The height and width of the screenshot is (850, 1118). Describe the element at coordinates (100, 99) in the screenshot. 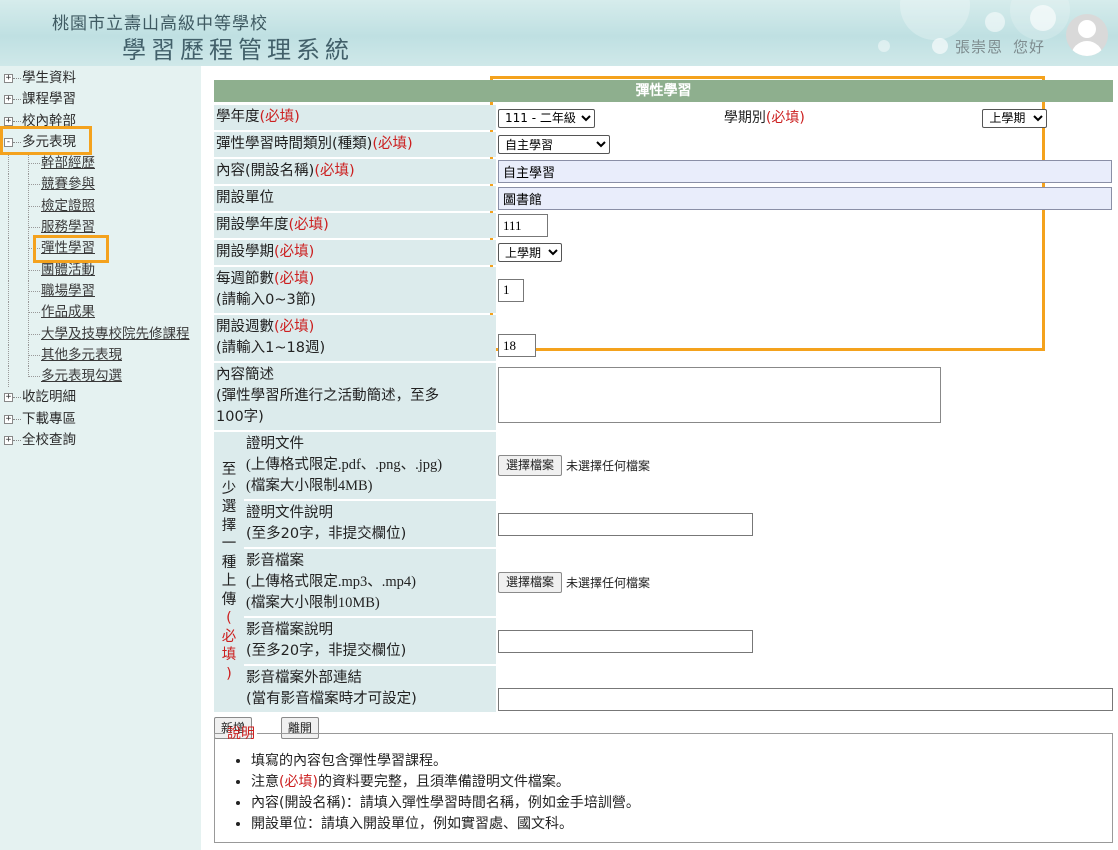

I see `sidebar-item-course-learning: + 課程學習` at that location.